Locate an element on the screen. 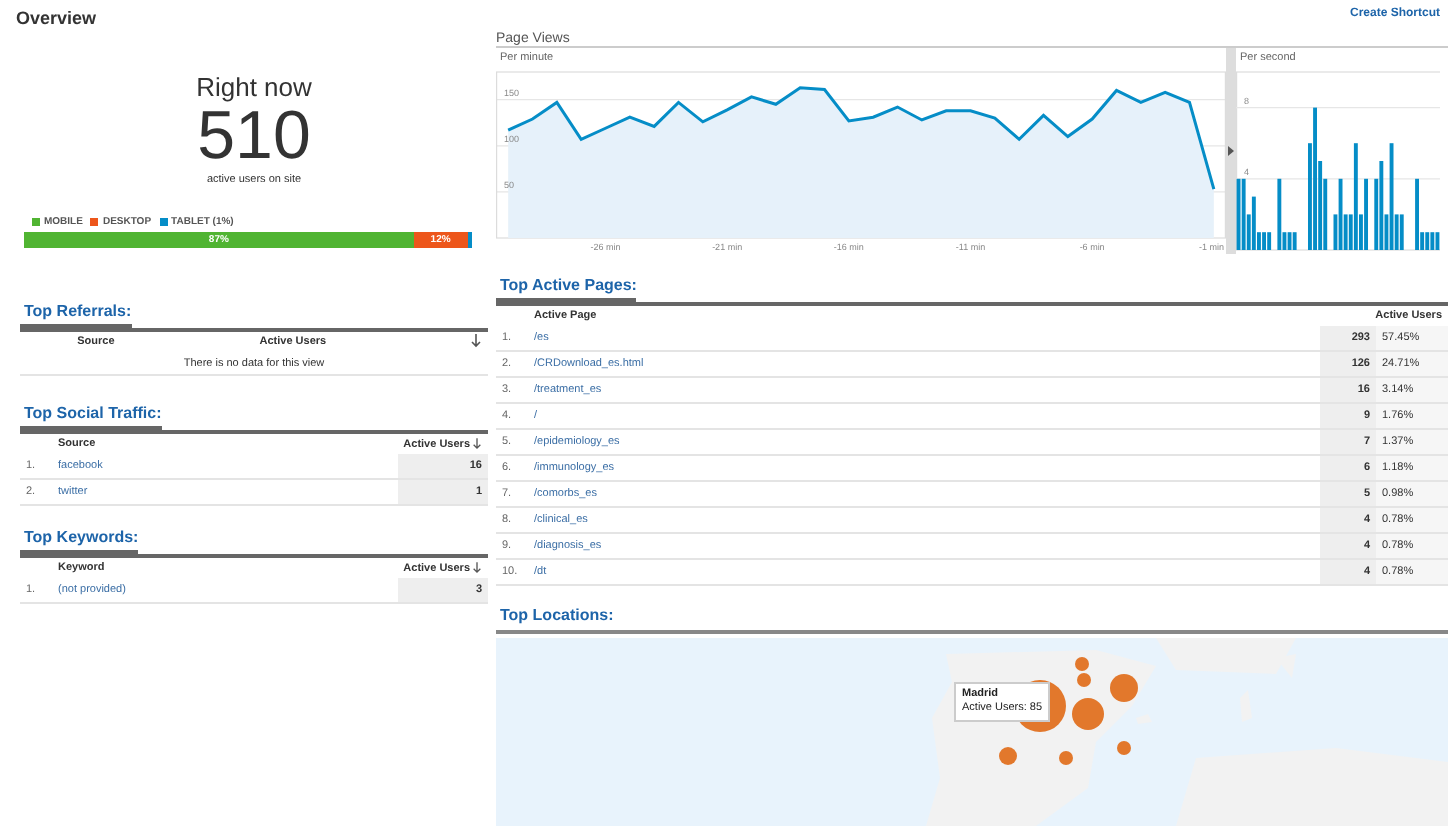 Image resolution: width=1448 pixels, height=836 pixels. section-title: Top Social Traffic: is located at coordinates (91, 417).